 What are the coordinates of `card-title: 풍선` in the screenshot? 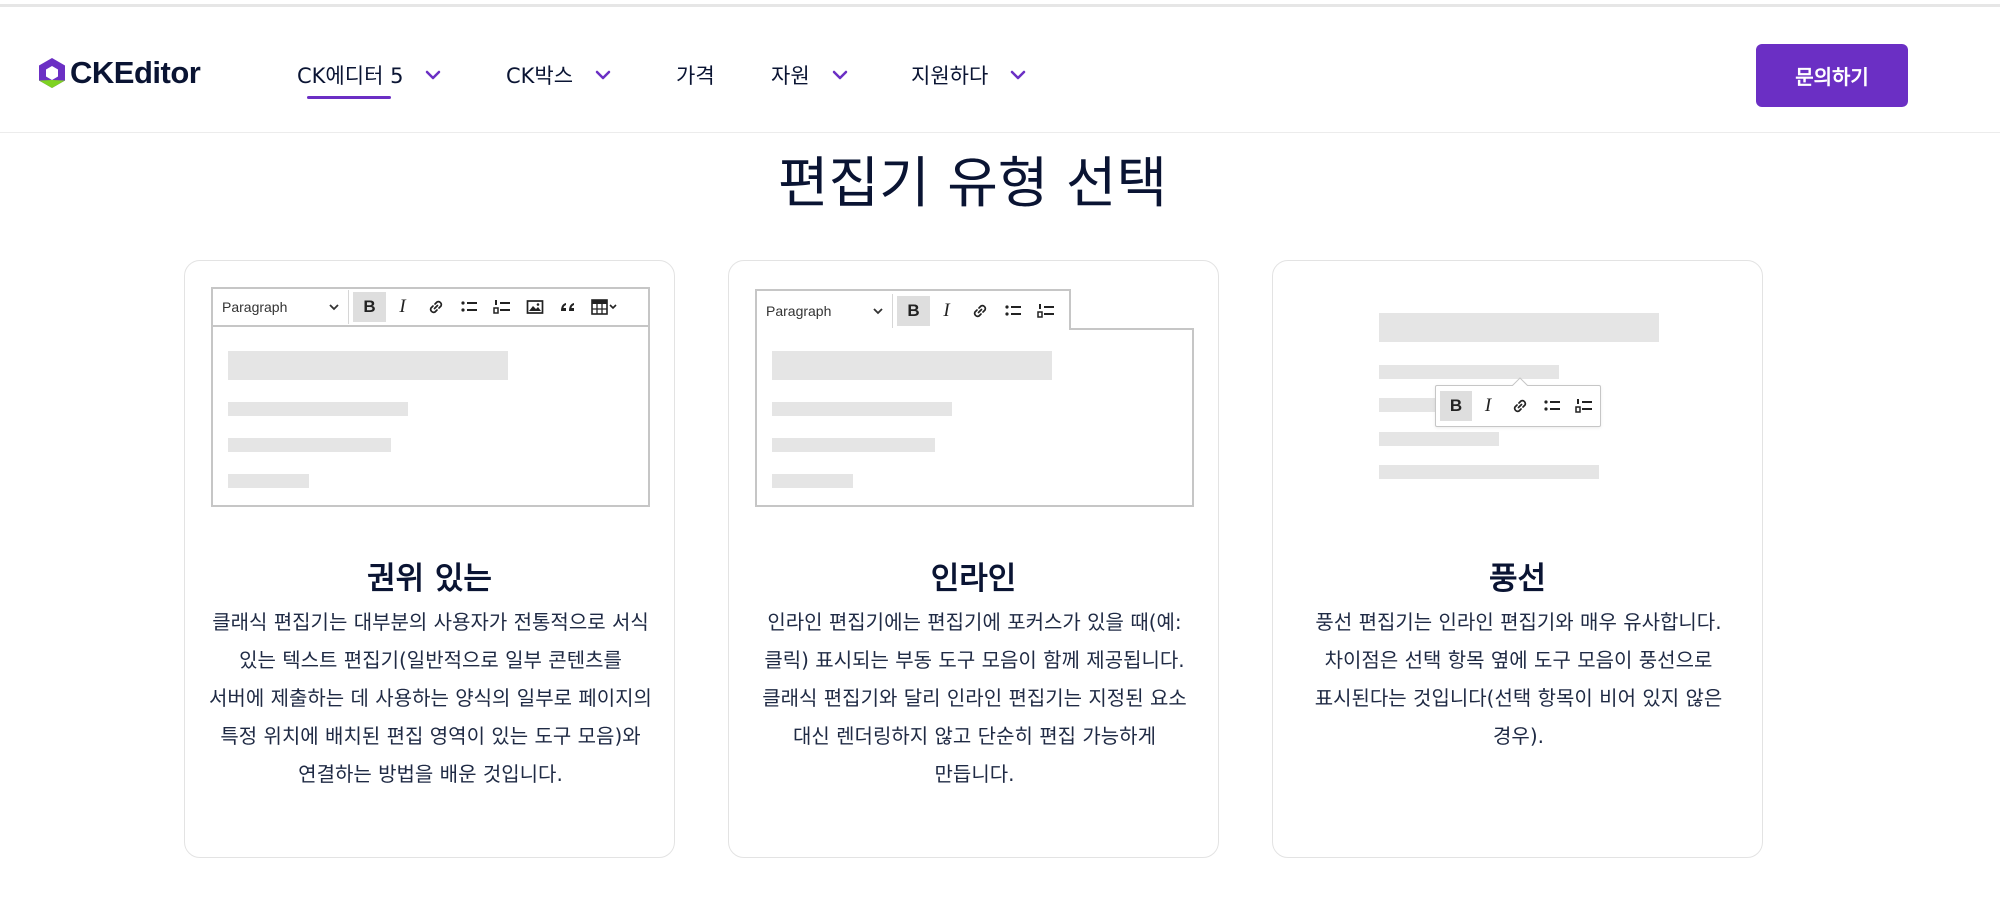 It's located at (1517, 579).